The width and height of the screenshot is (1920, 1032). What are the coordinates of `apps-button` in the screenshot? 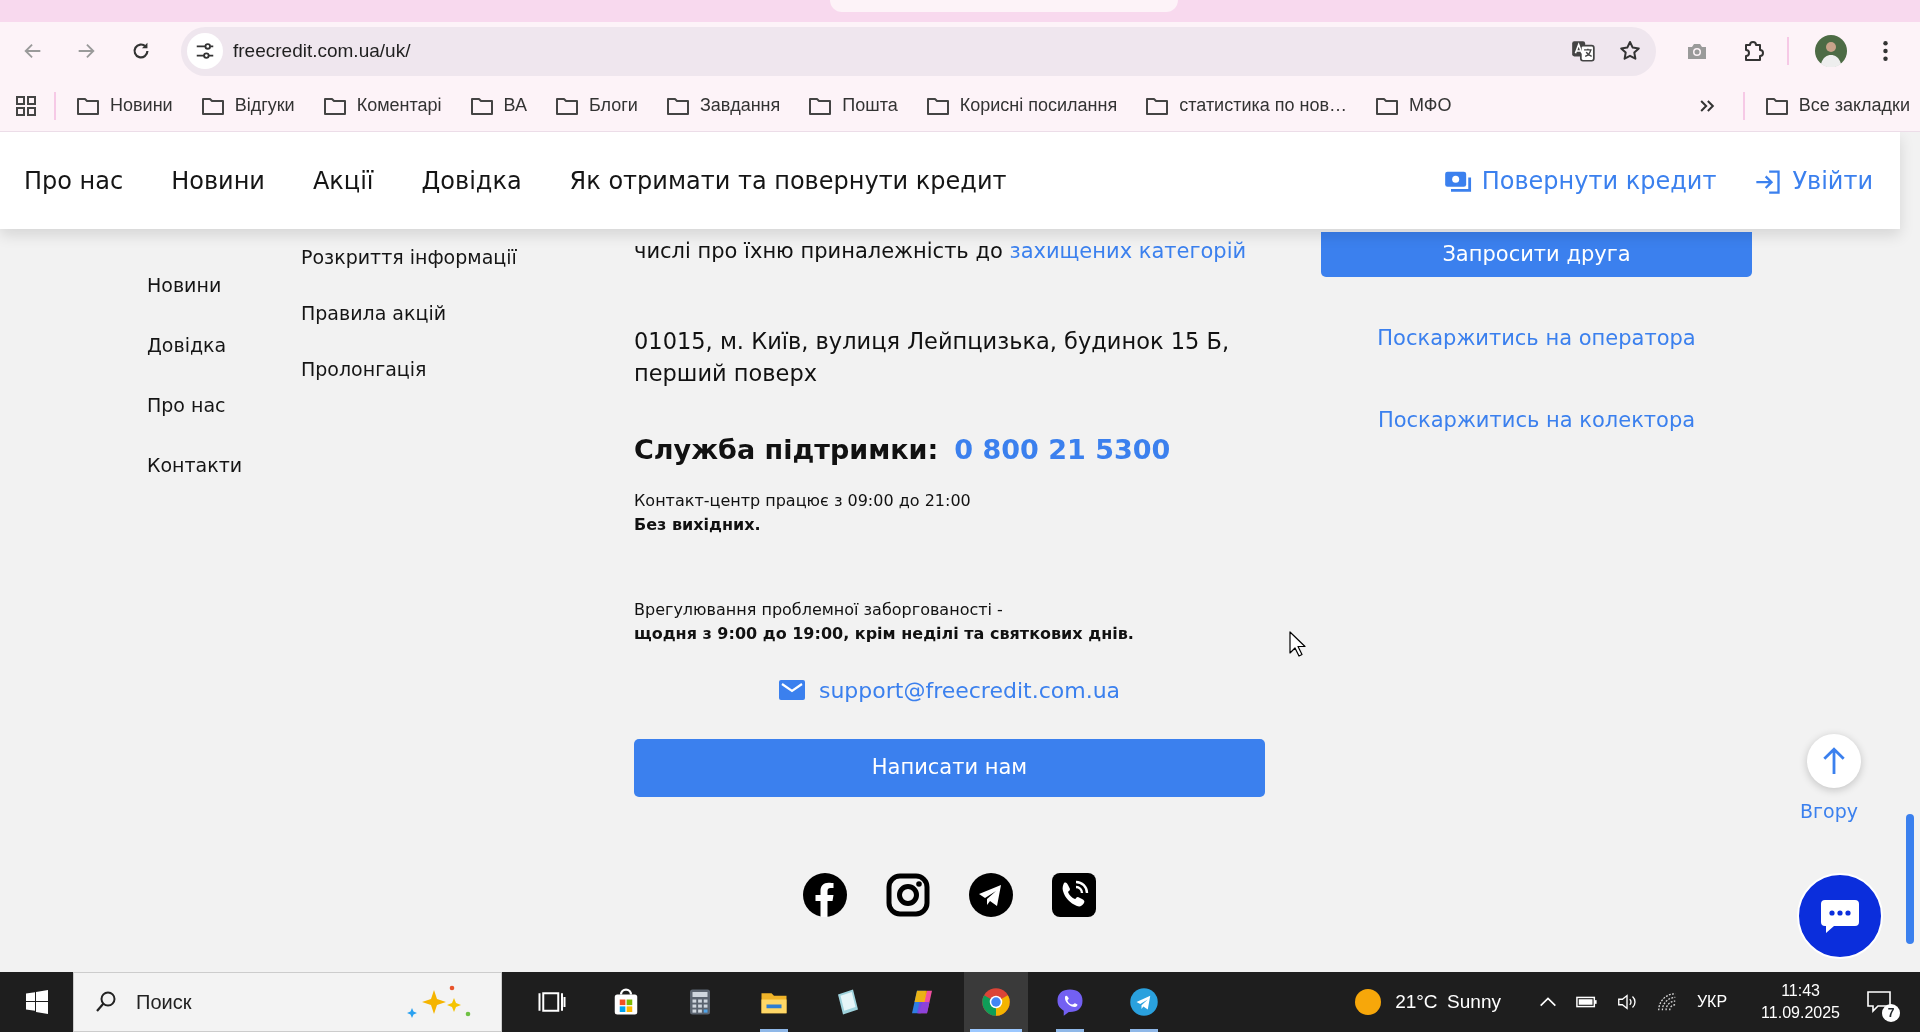 It's located at (26, 105).